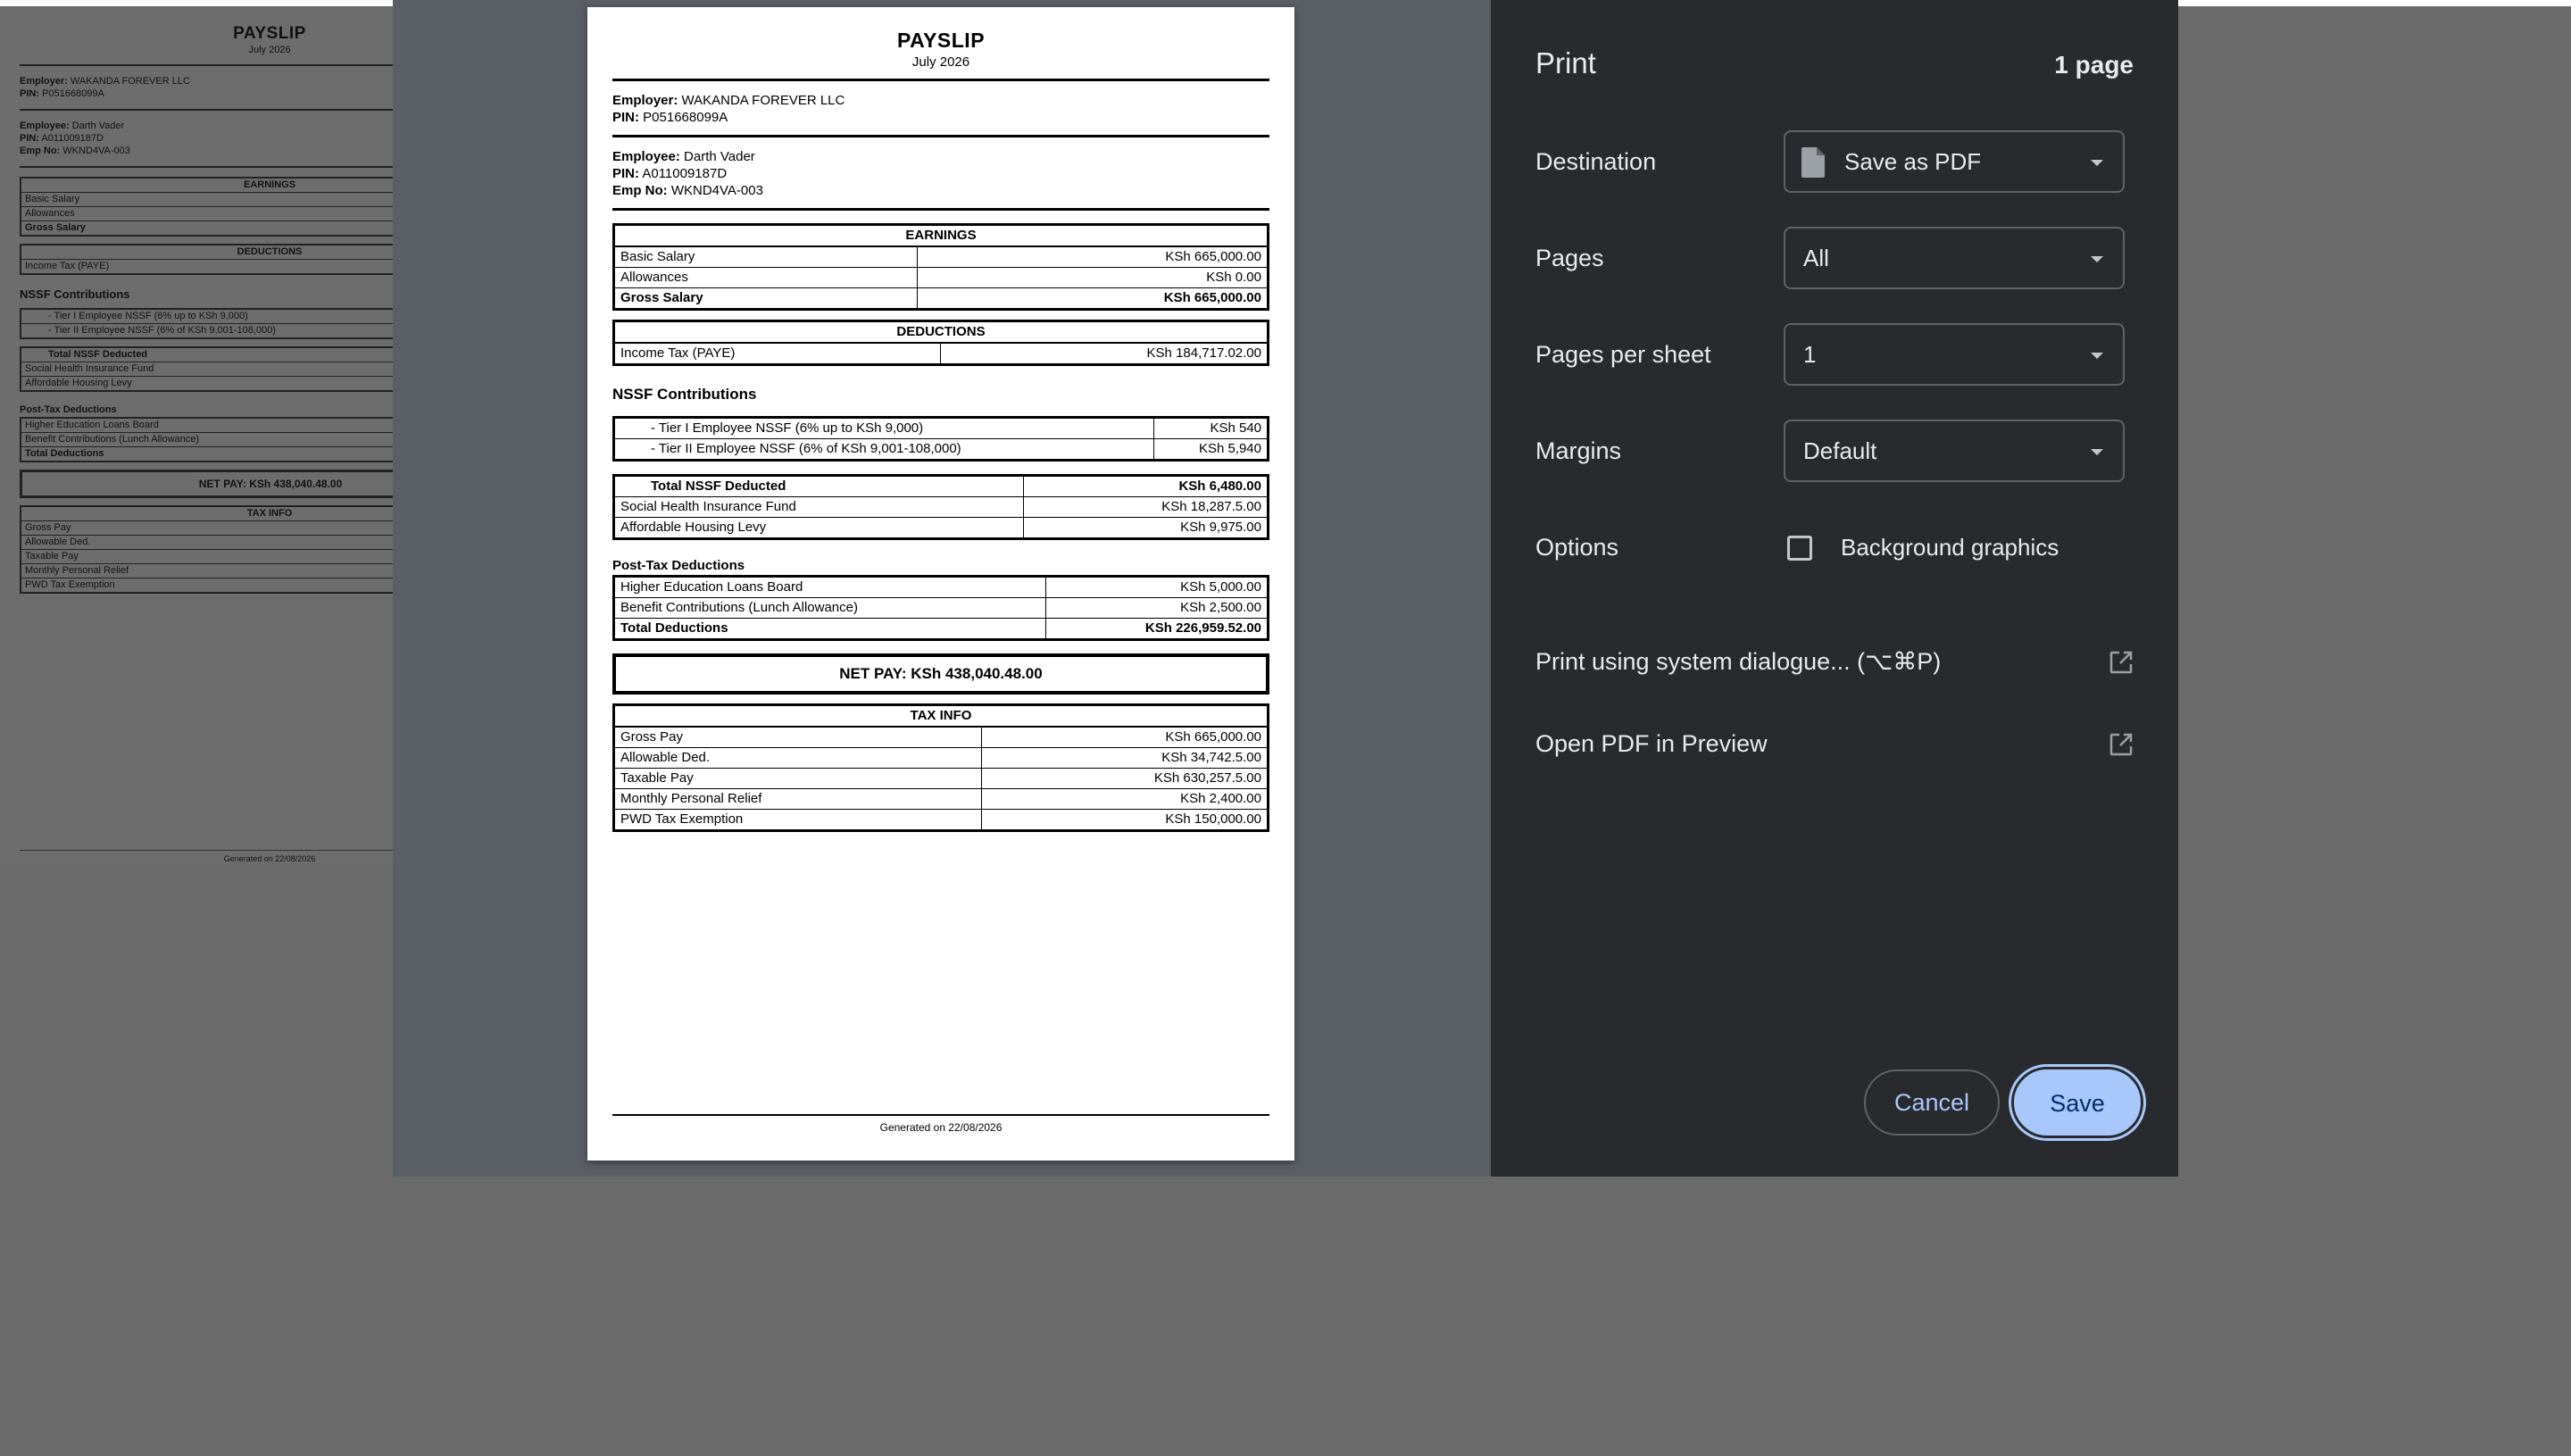  I want to click on pages-value: All, so click(1816, 258).